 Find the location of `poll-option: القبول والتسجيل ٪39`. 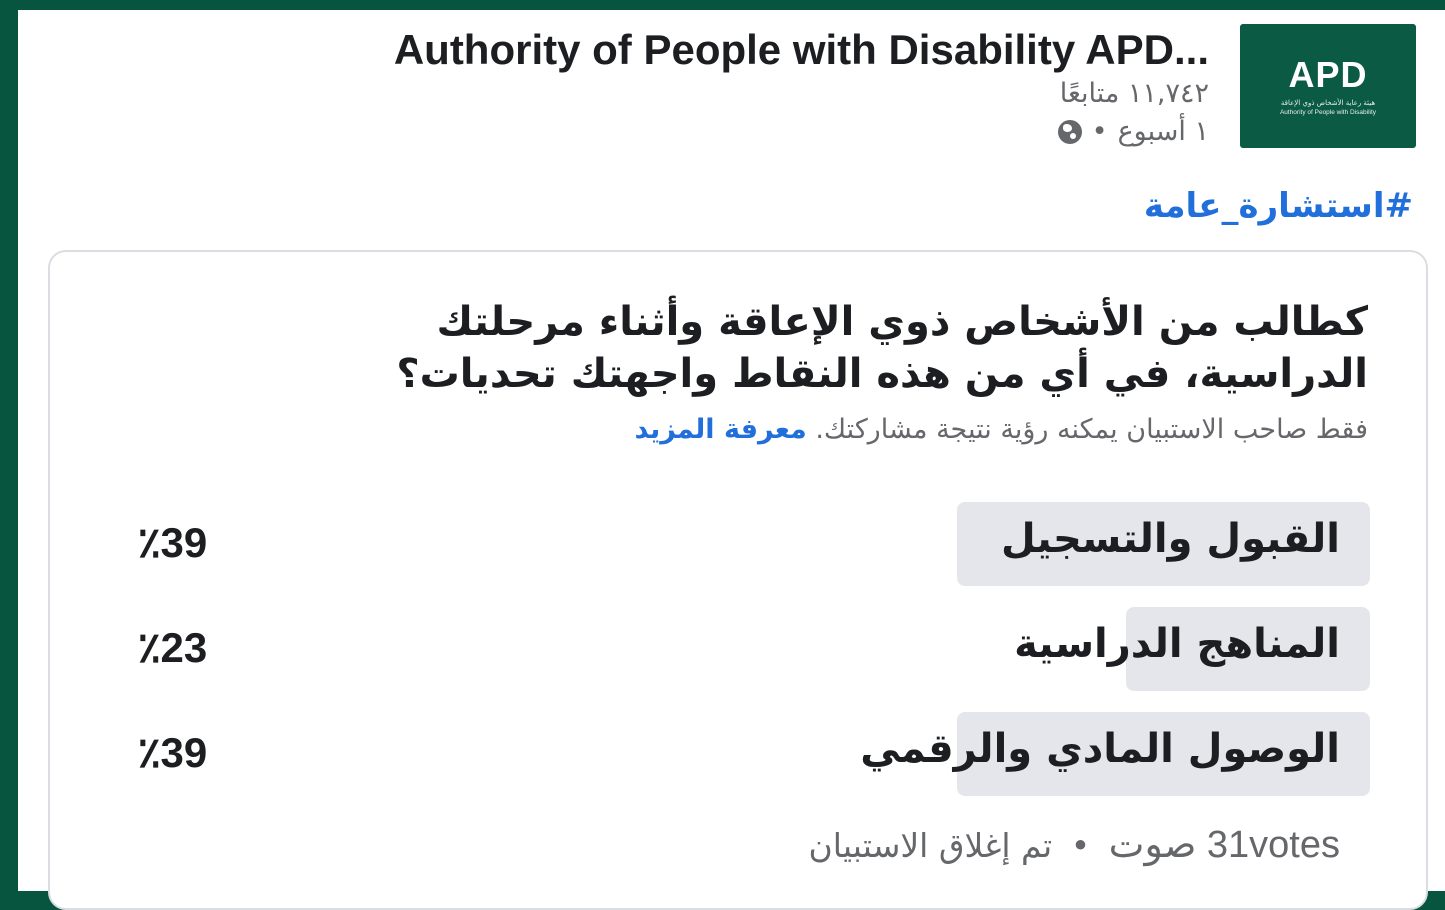

poll-option: القبول والتسجيل ٪39 is located at coordinates (738, 544).